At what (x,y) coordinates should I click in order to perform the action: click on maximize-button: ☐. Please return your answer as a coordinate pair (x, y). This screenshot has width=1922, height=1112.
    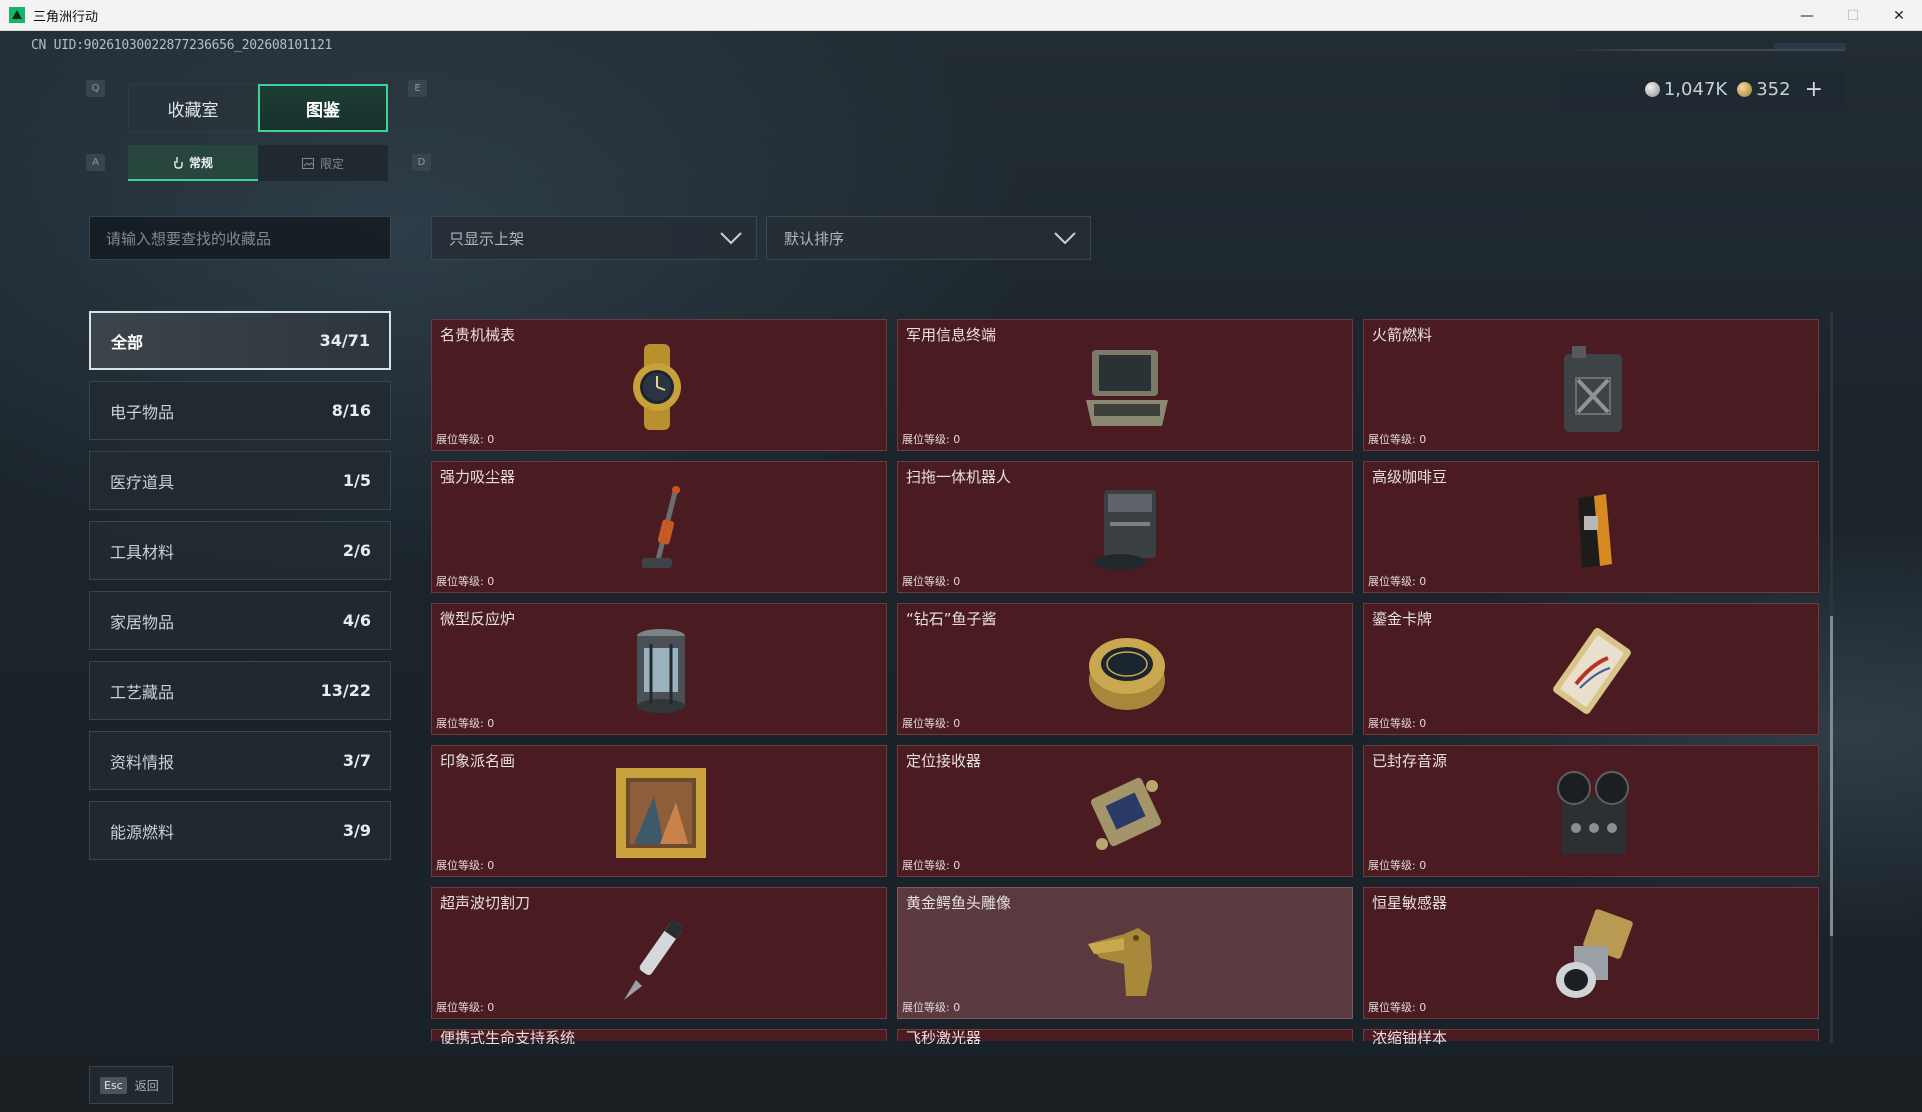
    Looking at the image, I should click on (1853, 15).